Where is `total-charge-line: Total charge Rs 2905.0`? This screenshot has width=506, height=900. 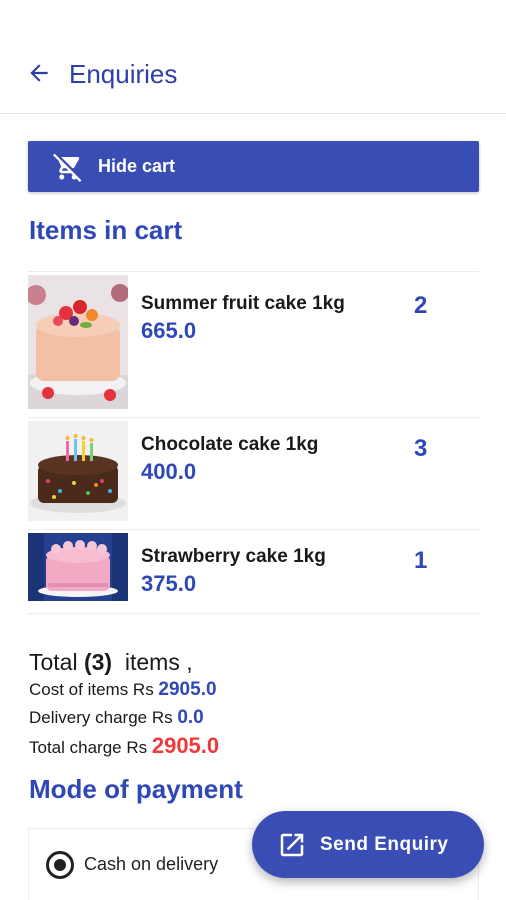 total-charge-line: Total charge Rs 2905.0 is located at coordinates (124, 747).